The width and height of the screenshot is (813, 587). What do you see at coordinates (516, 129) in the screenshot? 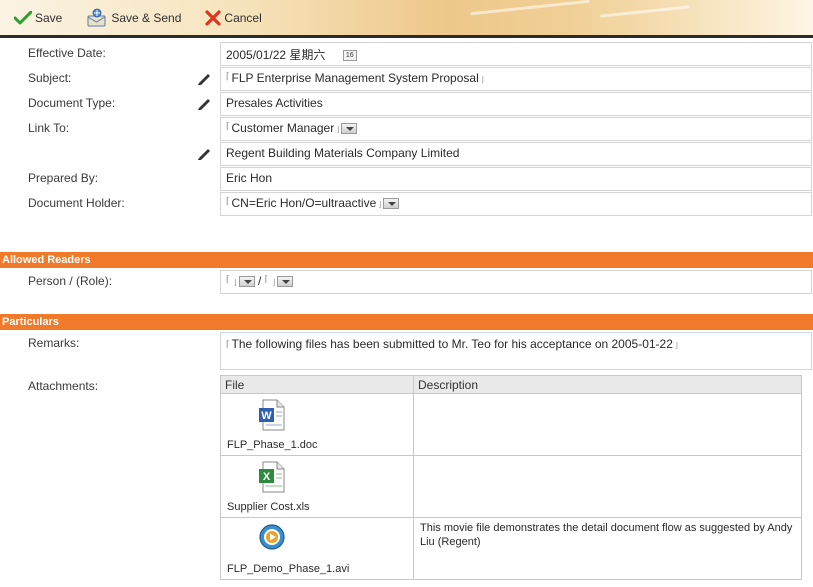
I see `link-to-field: ⌈ Customer Manager ⌋` at bounding box center [516, 129].